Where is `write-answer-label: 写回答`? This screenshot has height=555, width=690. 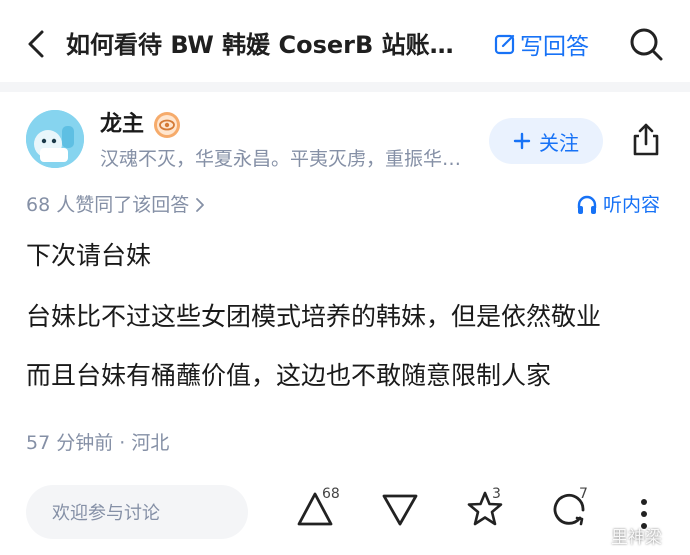 write-answer-label: 写回答 is located at coordinates (554, 47).